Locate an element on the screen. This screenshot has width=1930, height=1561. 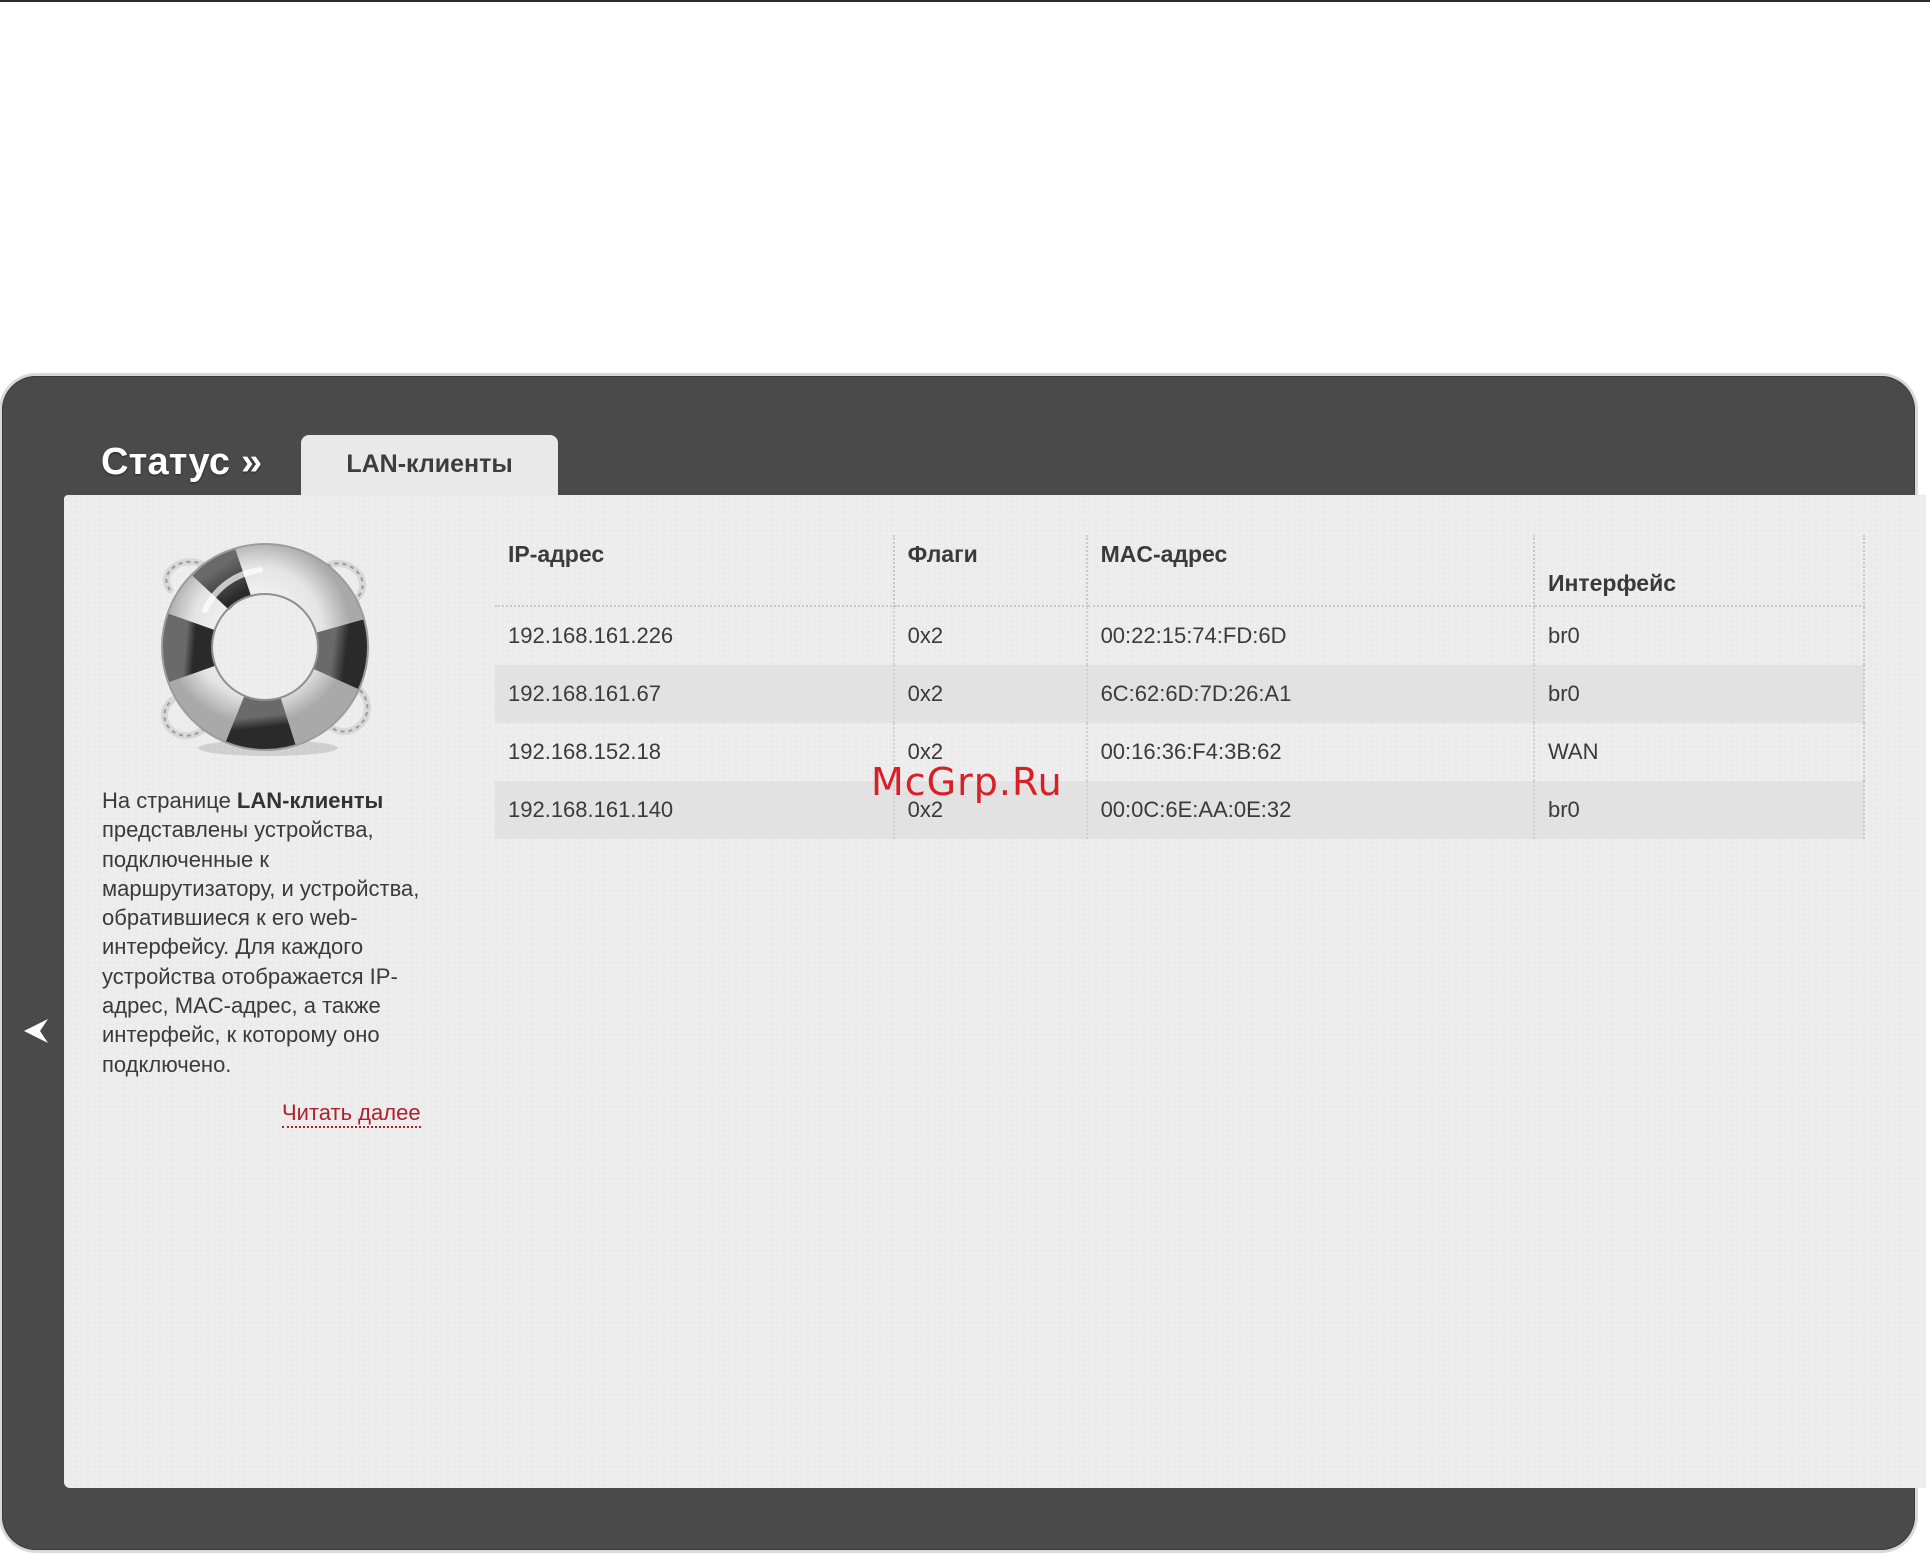
cell-ip: 192.168.161.226 is located at coordinates (695, 635).